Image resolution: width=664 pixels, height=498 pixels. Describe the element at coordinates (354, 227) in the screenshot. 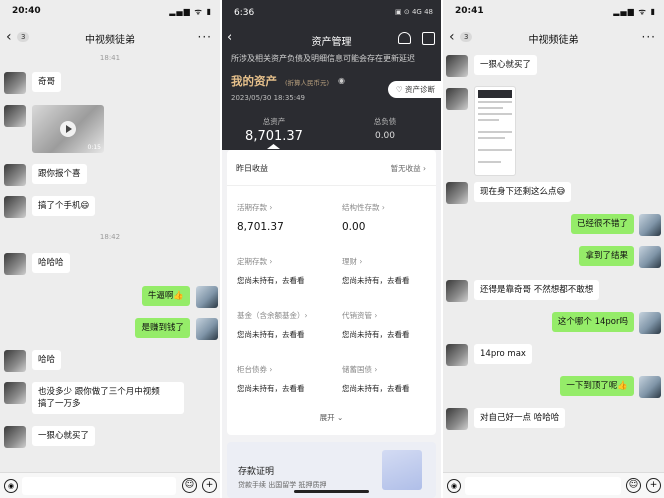

I see `cell-value: 0.00` at that location.